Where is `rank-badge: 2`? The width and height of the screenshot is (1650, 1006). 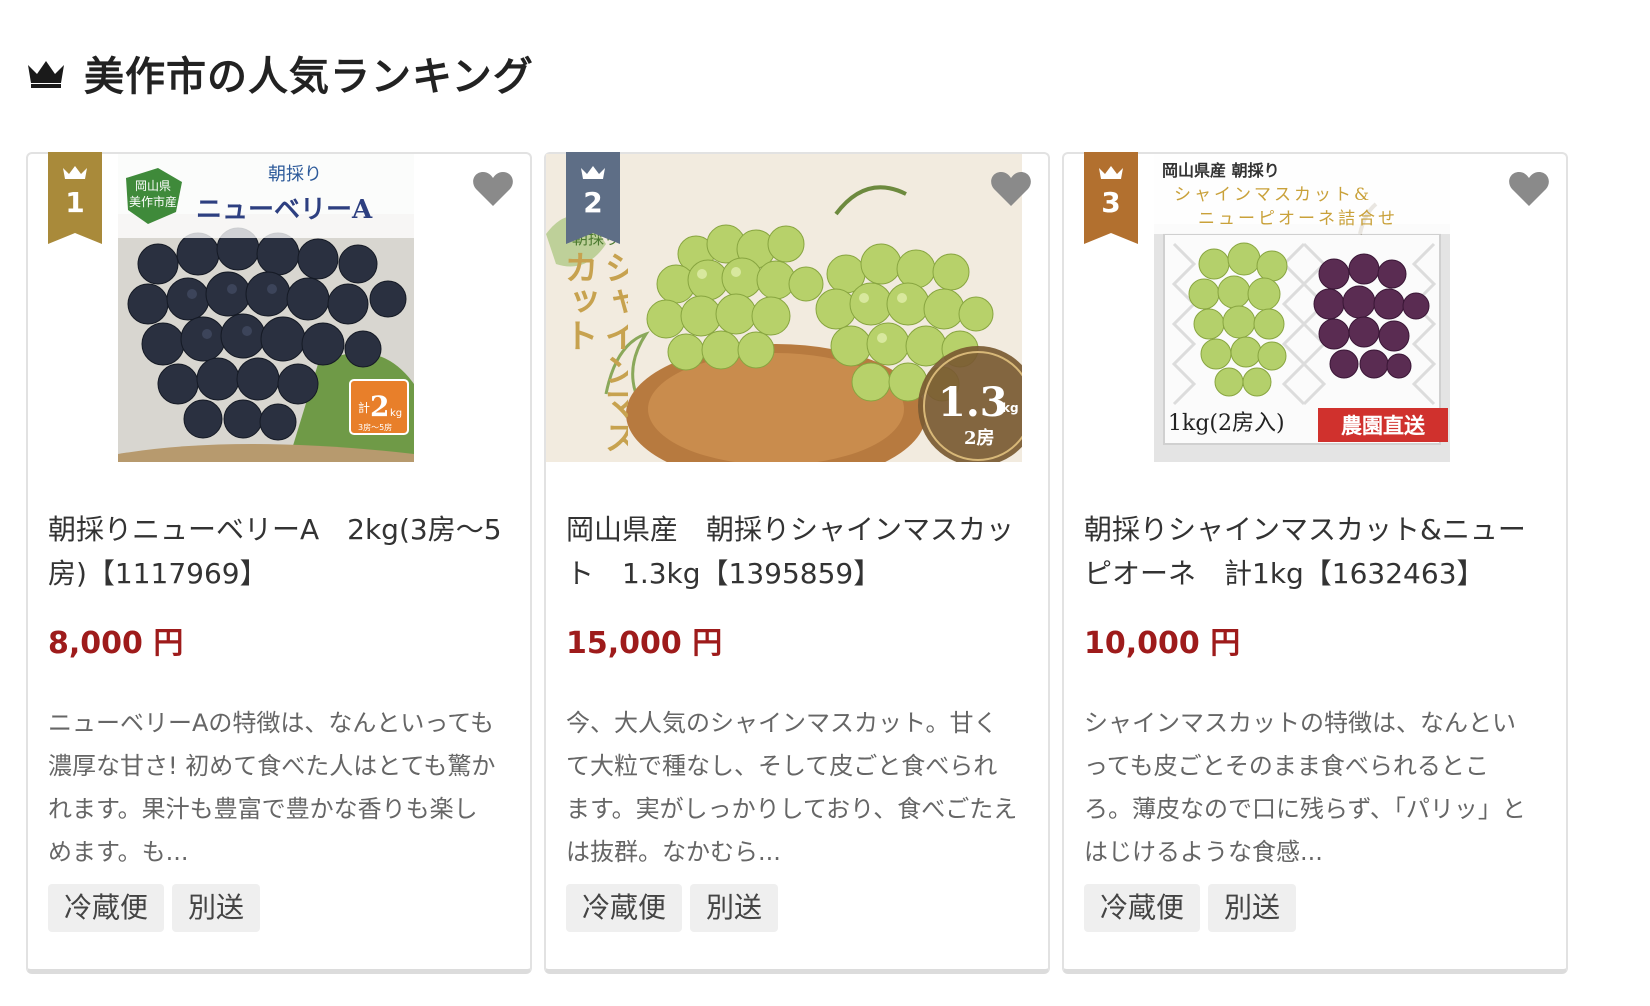 rank-badge: 2 is located at coordinates (593, 198).